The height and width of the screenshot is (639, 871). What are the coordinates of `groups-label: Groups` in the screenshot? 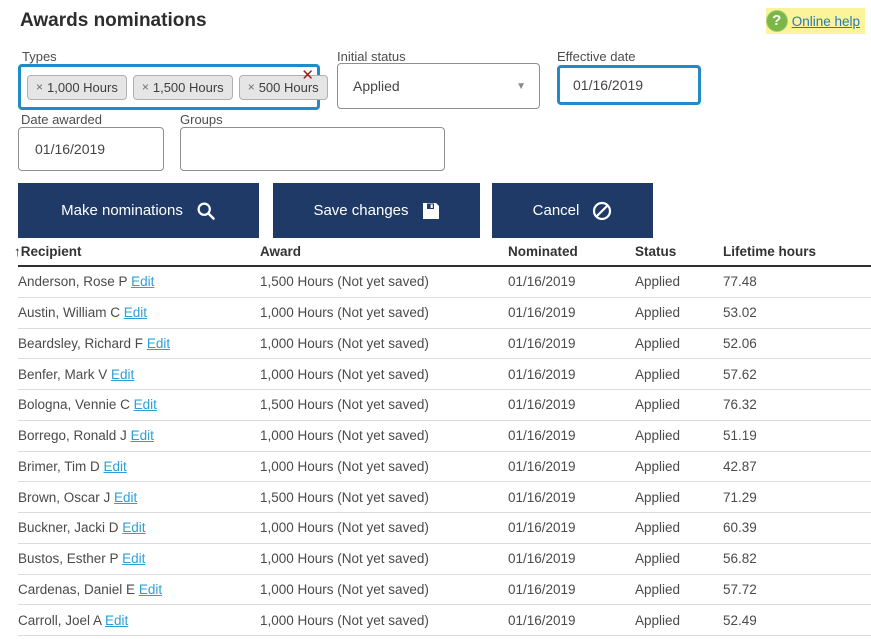 It's located at (201, 119).